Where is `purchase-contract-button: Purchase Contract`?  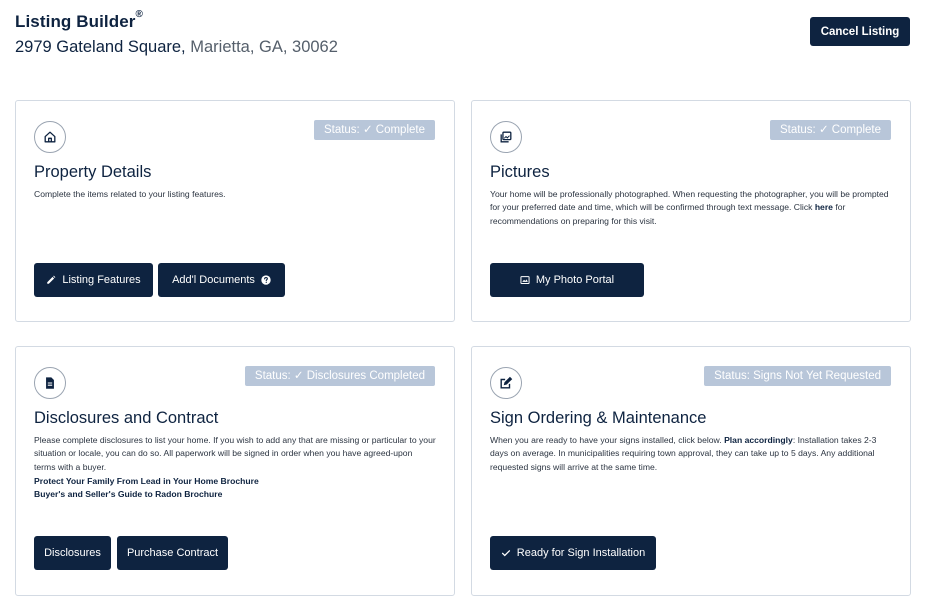 purchase-contract-button: Purchase Contract is located at coordinates (172, 553).